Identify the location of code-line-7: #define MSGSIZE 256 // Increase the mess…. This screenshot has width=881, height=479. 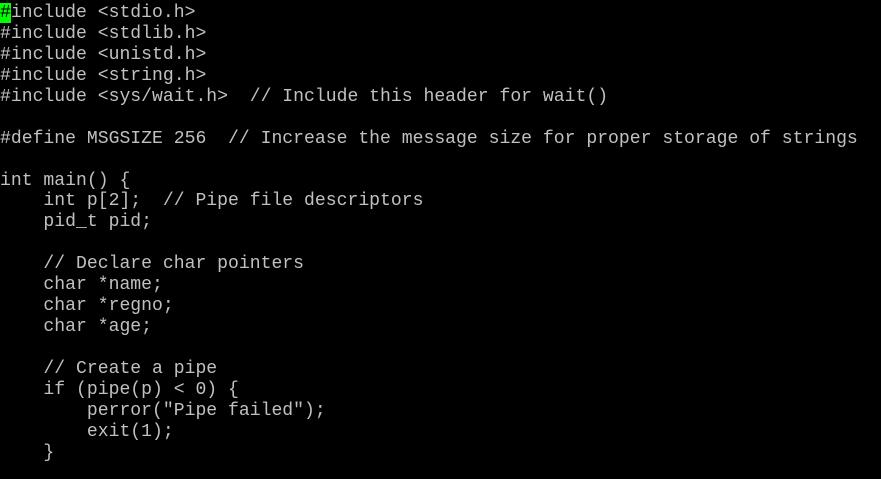
(429, 138).